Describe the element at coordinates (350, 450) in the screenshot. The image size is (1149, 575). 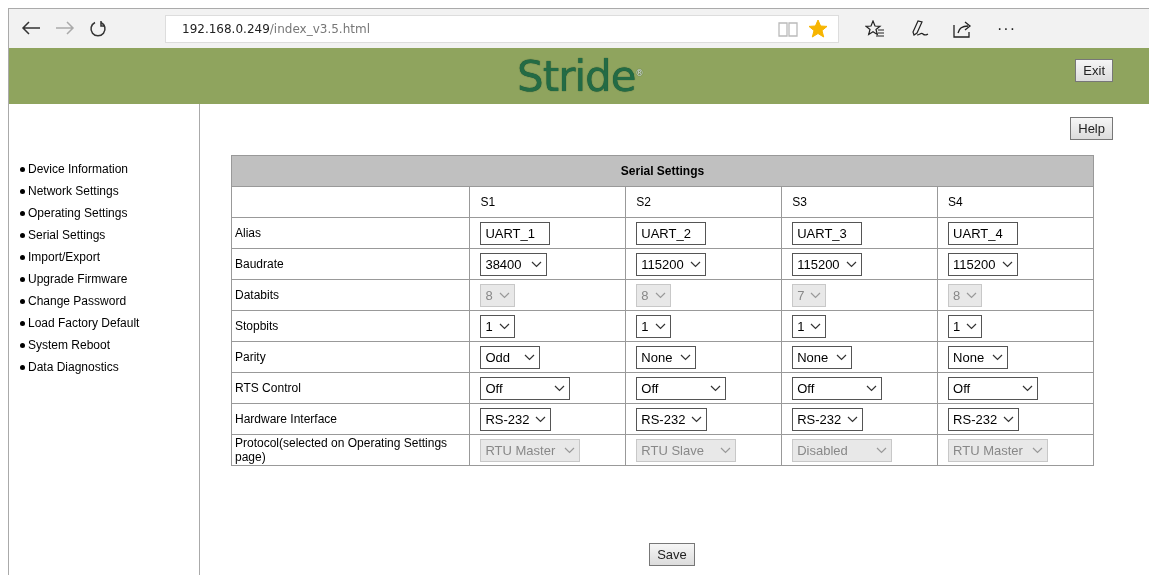
I see `row-label: Protocol(selected on Operating Settings page)` at that location.